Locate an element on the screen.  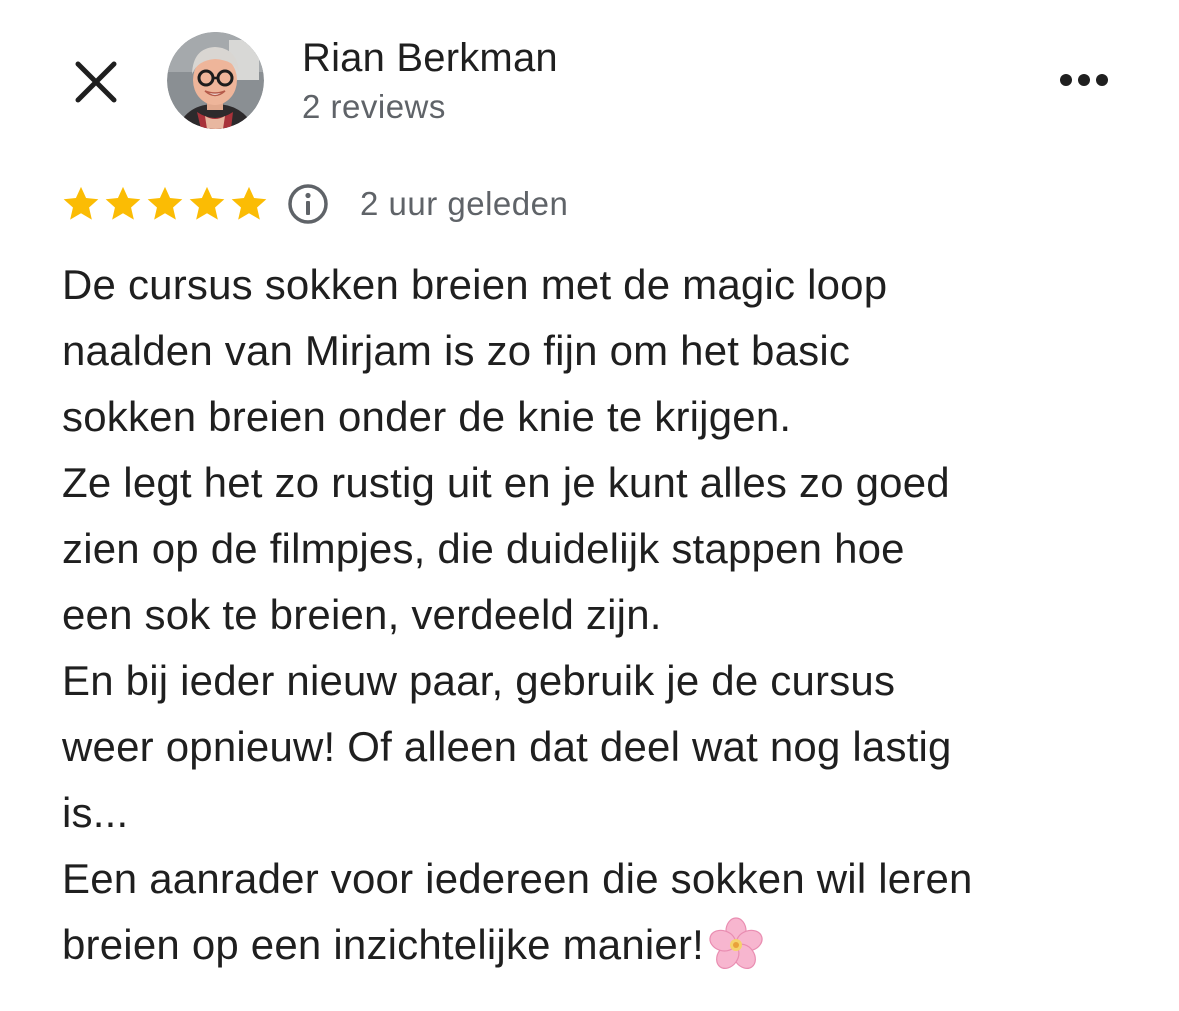
avatar-image is located at coordinates (215, 80).